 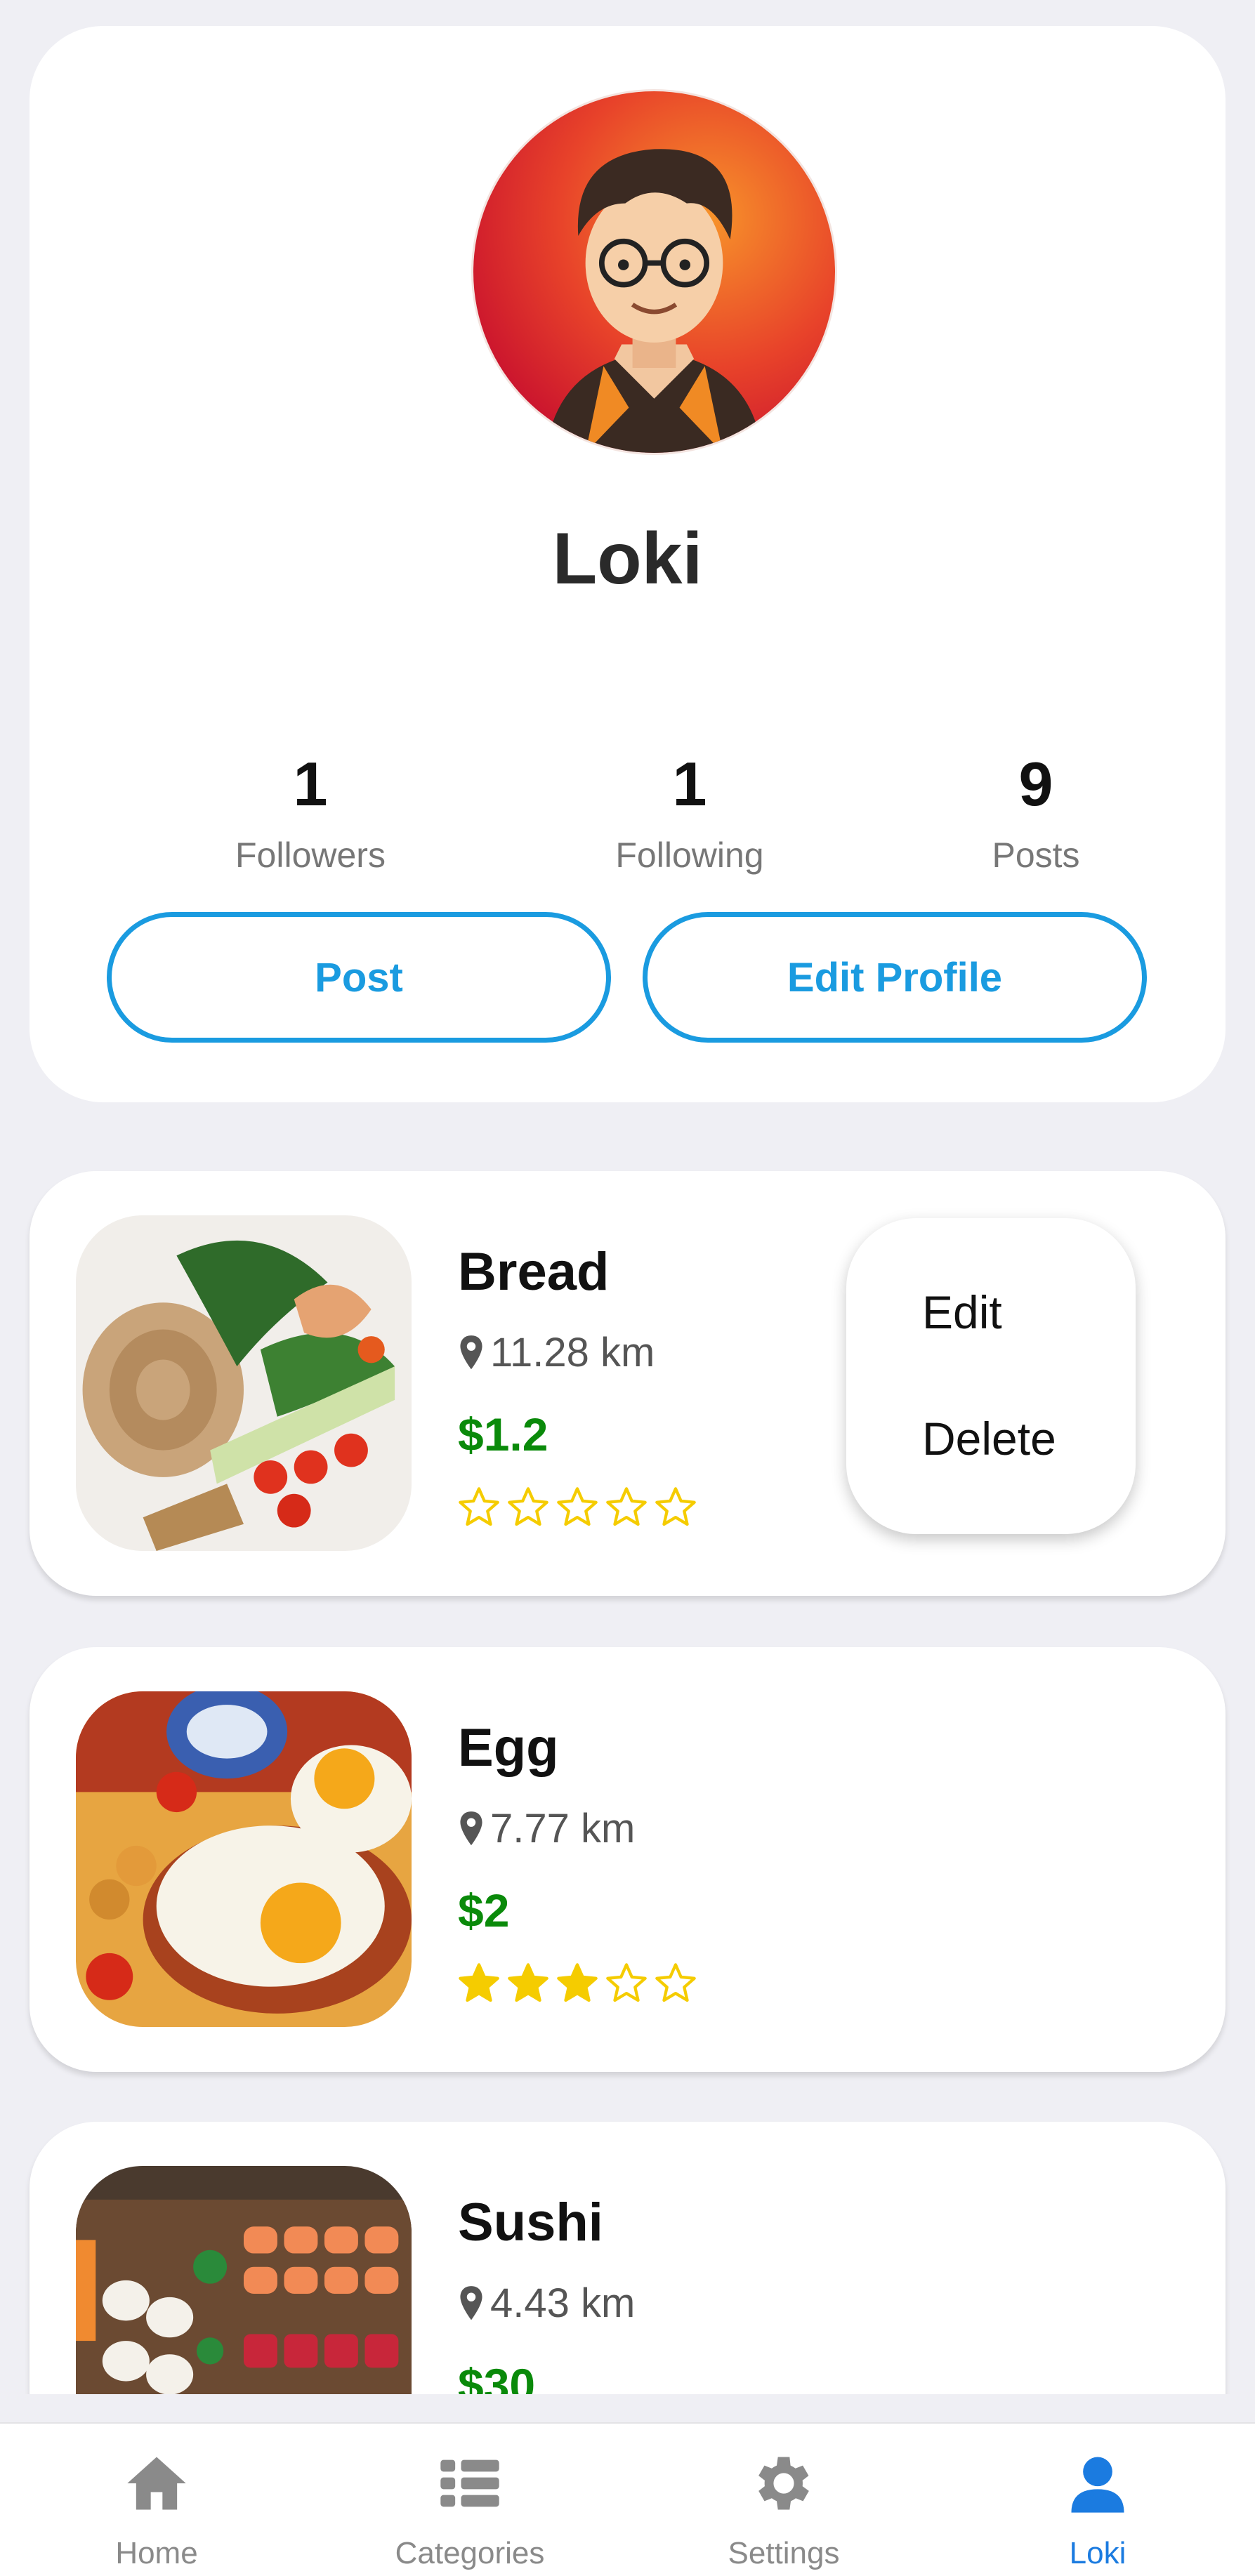 I want to click on post-distance: 11.28 km, so click(x=556, y=1352).